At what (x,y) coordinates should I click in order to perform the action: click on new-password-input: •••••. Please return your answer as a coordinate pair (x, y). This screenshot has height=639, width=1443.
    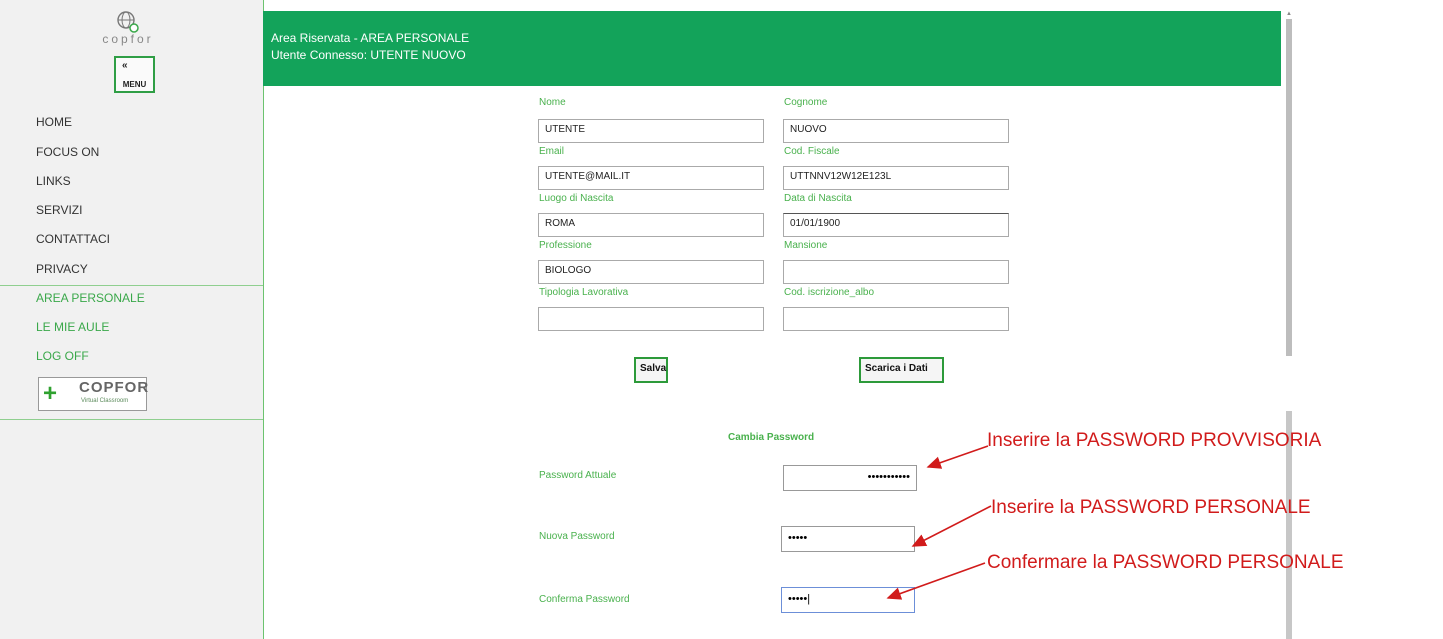
    Looking at the image, I should click on (848, 539).